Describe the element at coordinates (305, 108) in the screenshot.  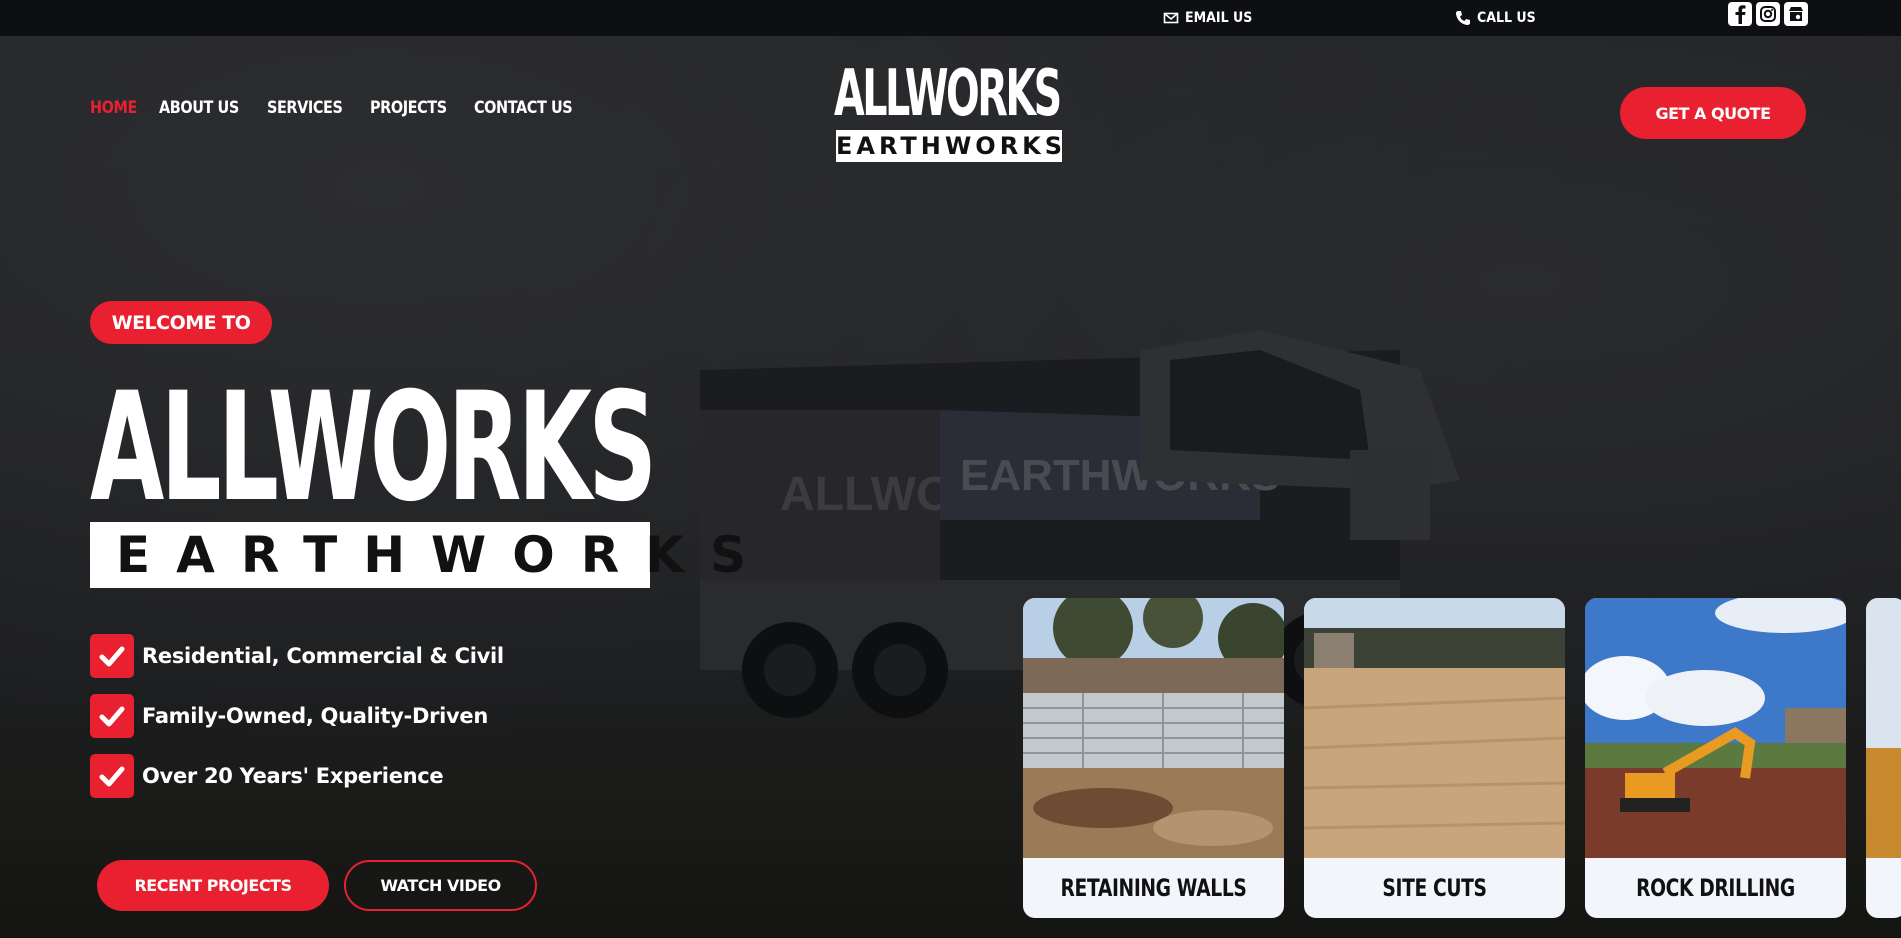
I see `nav-services: SERVICES` at that location.